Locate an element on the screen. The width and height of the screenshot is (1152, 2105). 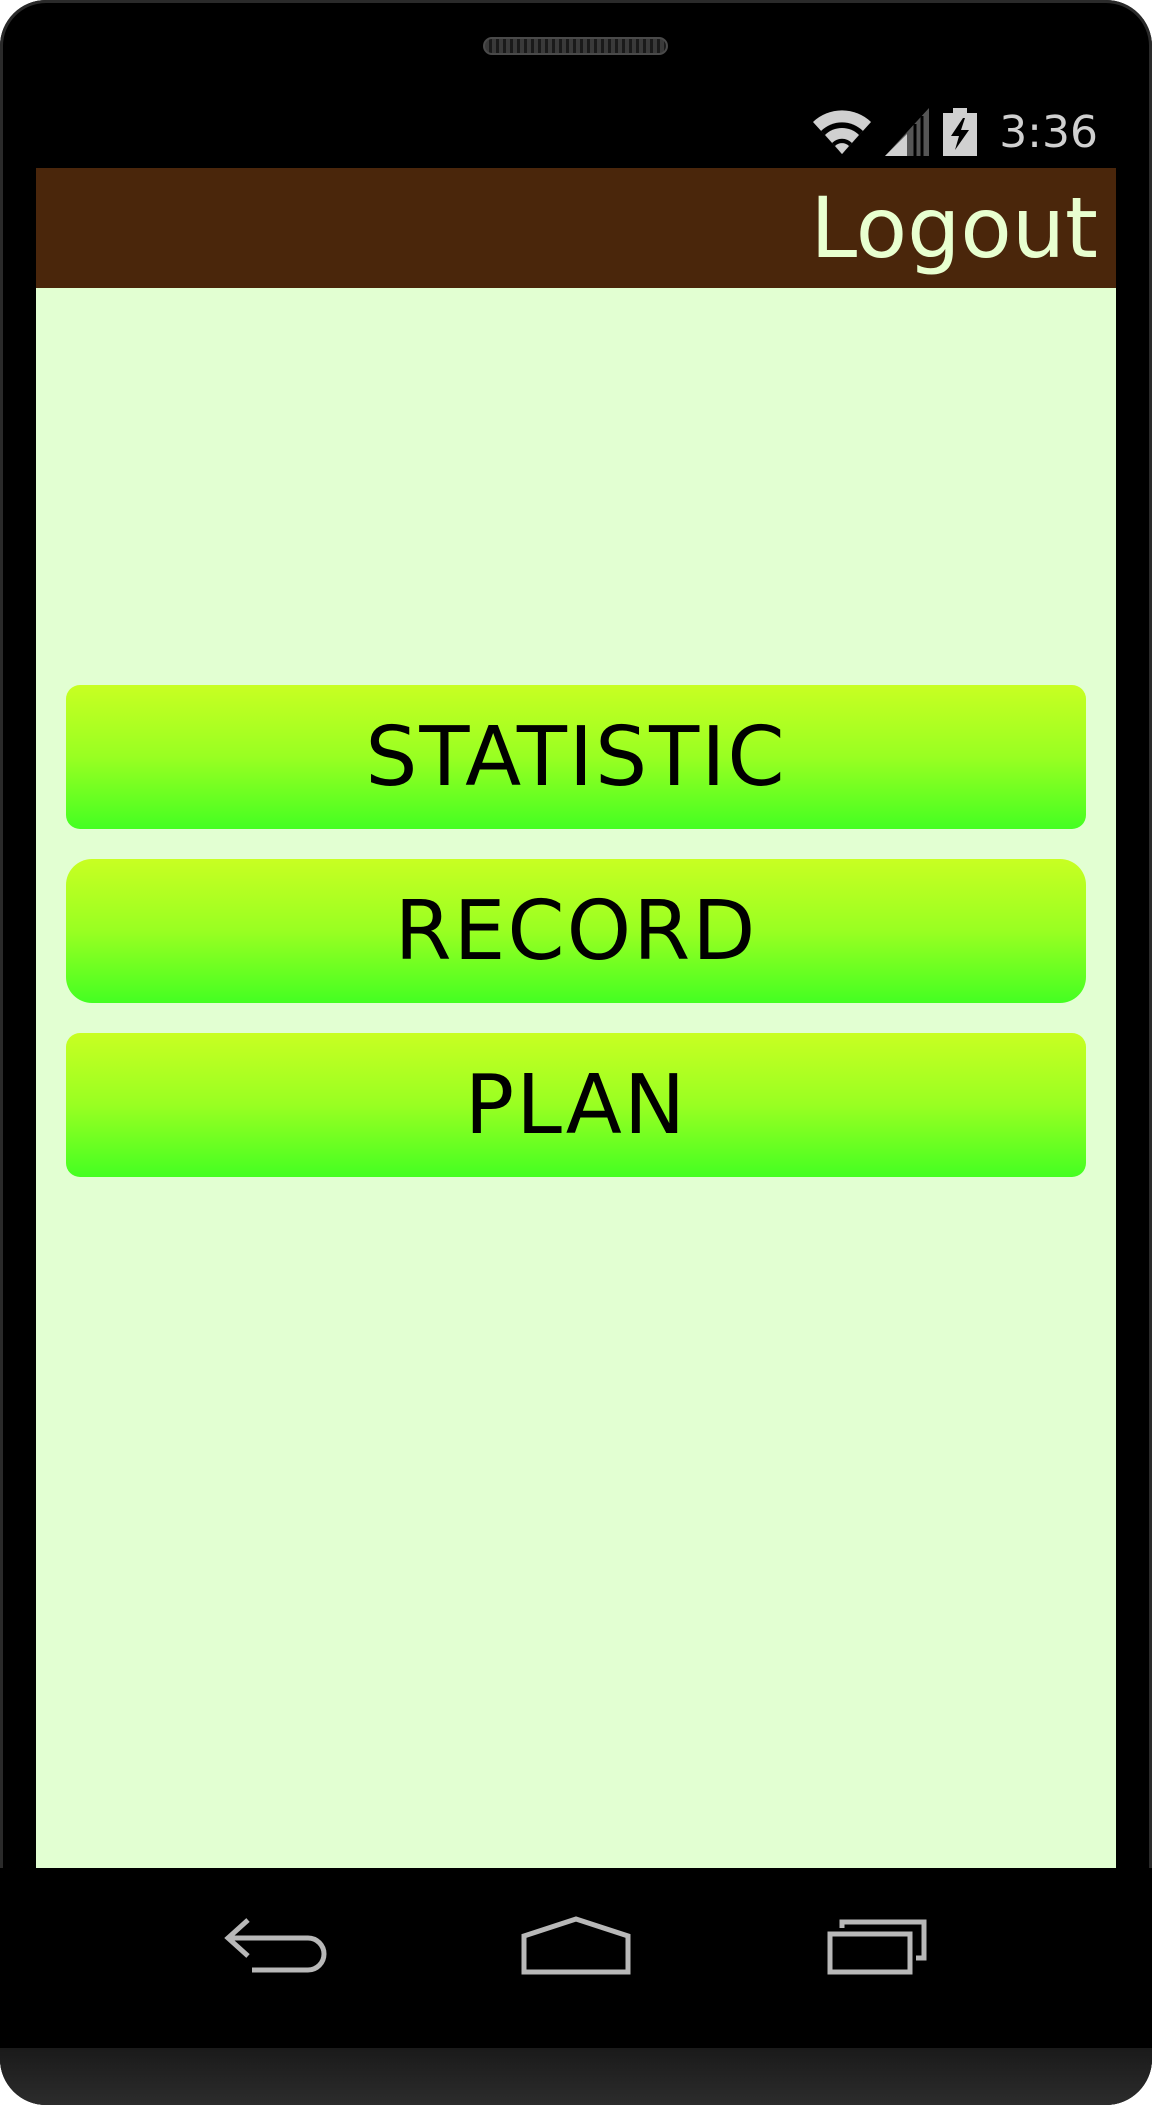
logout-button: Logout is located at coordinates (954, 228).